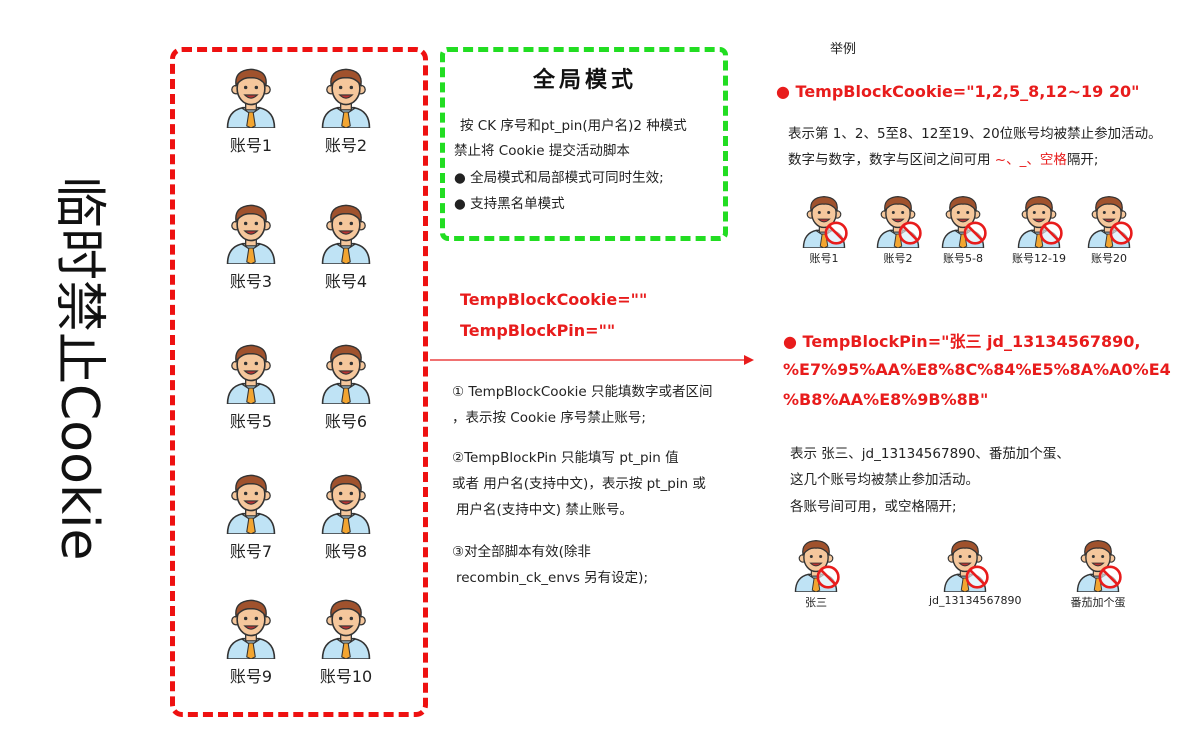  What do you see at coordinates (958, 91) in the screenshot?
I see `example-cookie-code: ● TempBlockCookie="1,2,5_8,12~19 20"` at bounding box center [958, 91].